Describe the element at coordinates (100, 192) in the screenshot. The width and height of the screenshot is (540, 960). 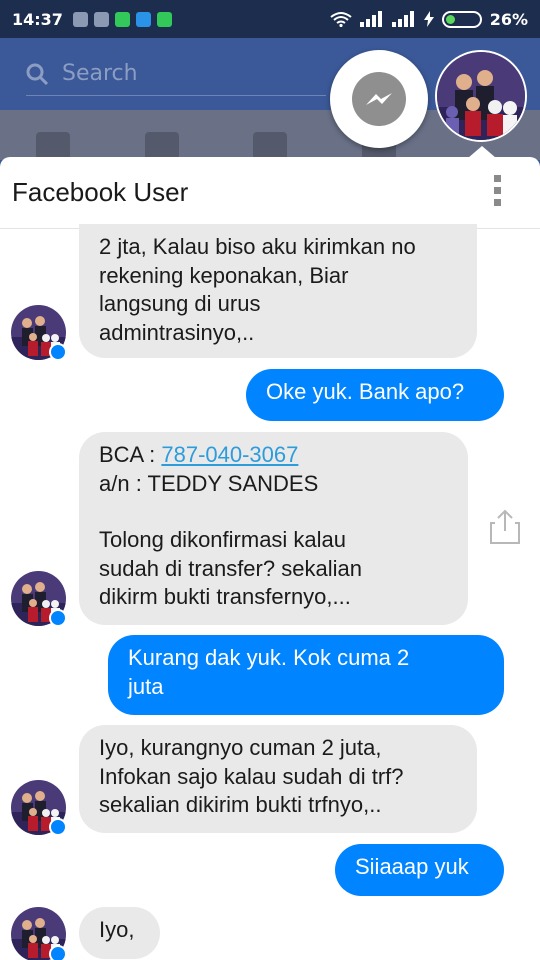
I see `chat-title: Facebook User` at that location.